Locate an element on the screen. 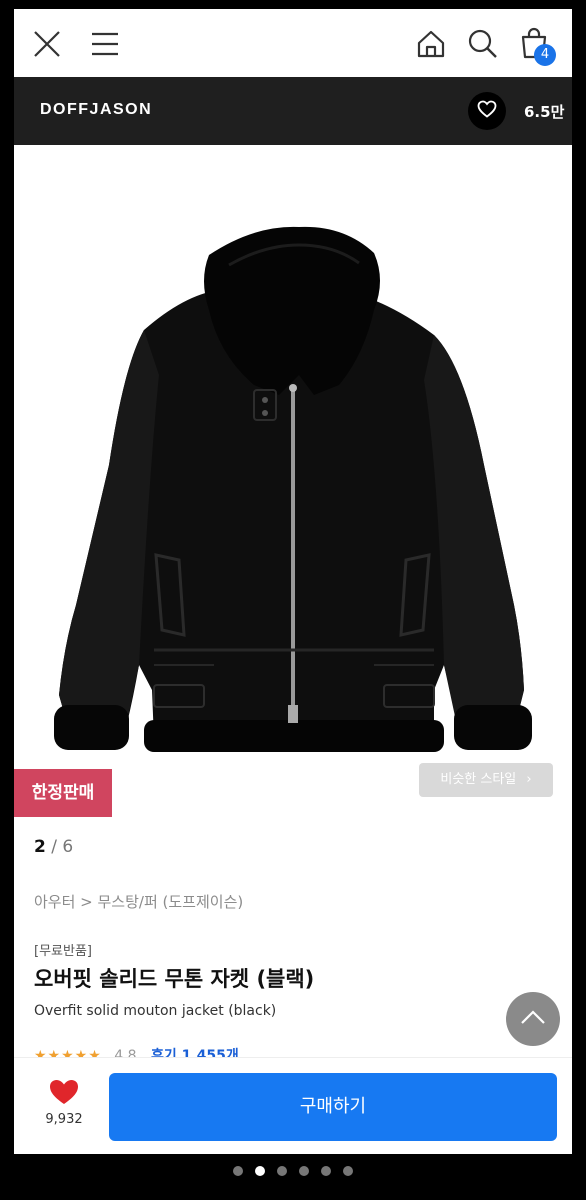 The width and height of the screenshot is (586, 1200). menu-icon is located at coordinates (105, 46).